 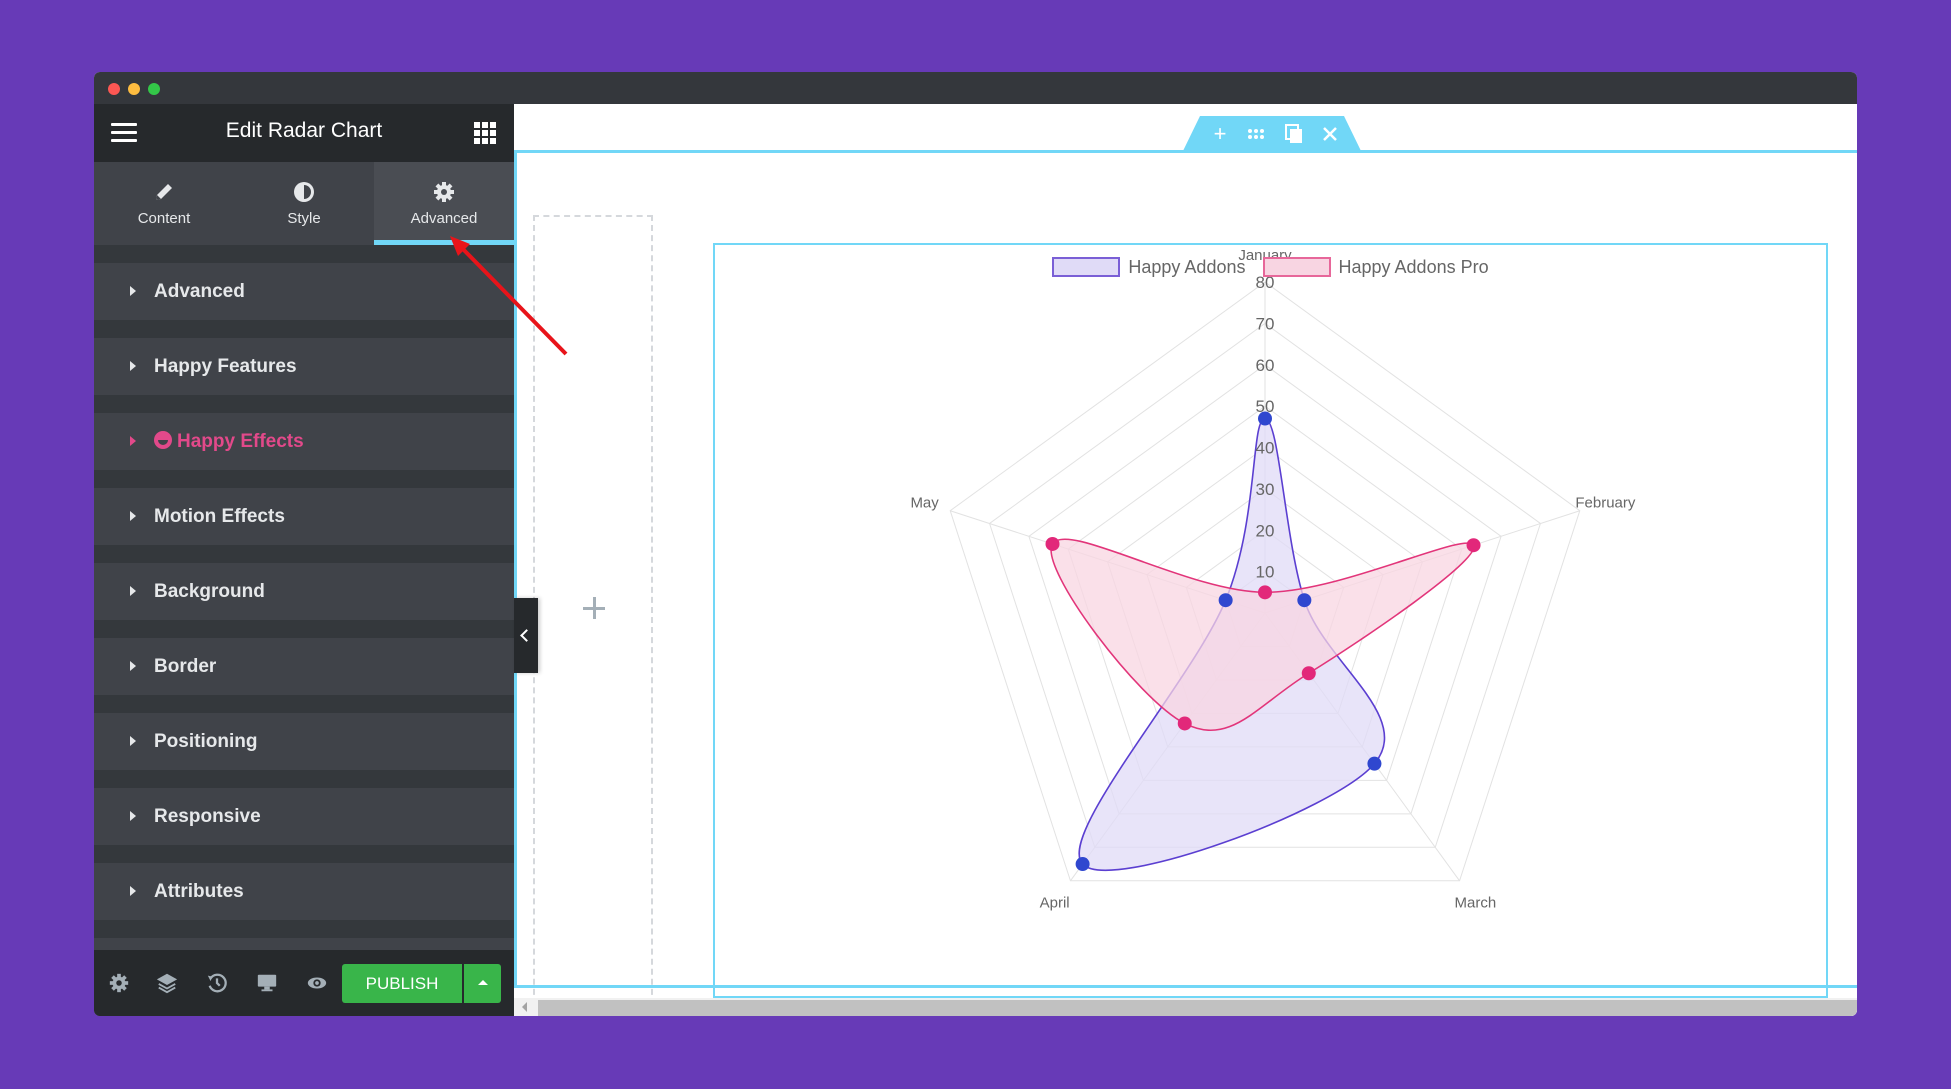 I want to click on delete-close-icon, so click(x=1330, y=134).